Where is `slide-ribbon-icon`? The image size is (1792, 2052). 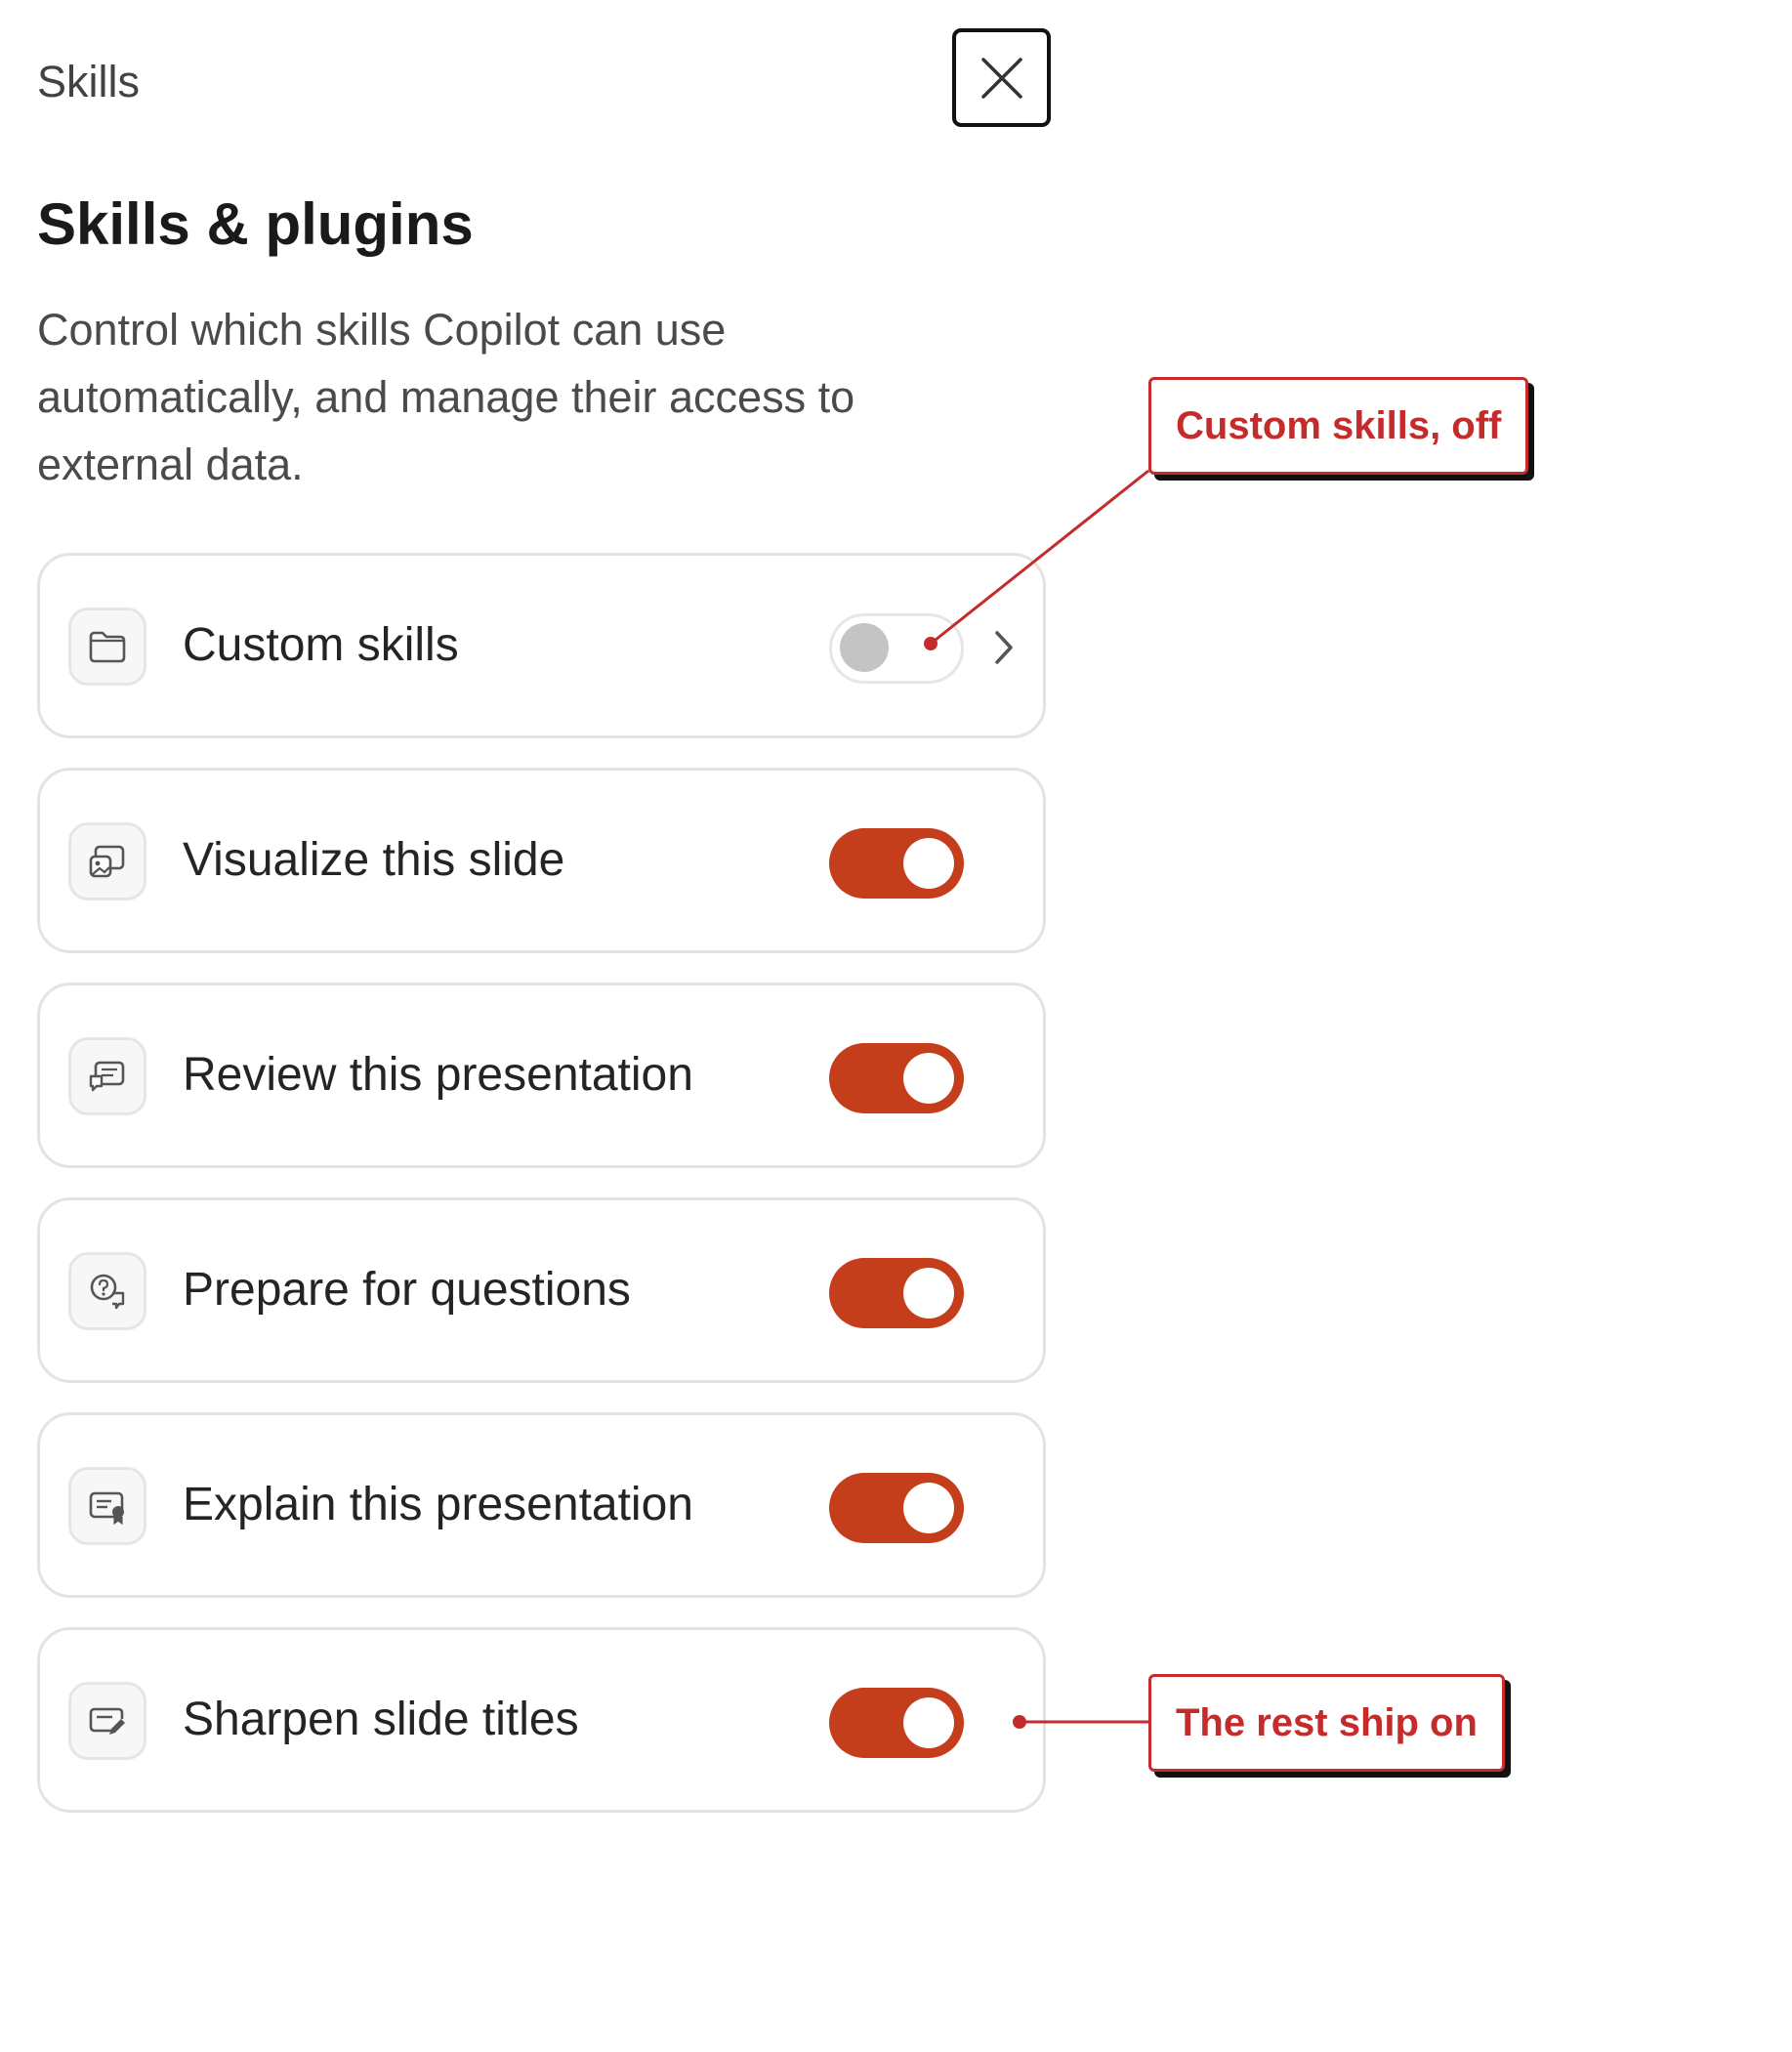
slide-ribbon-icon is located at coordinates (107, 1506).